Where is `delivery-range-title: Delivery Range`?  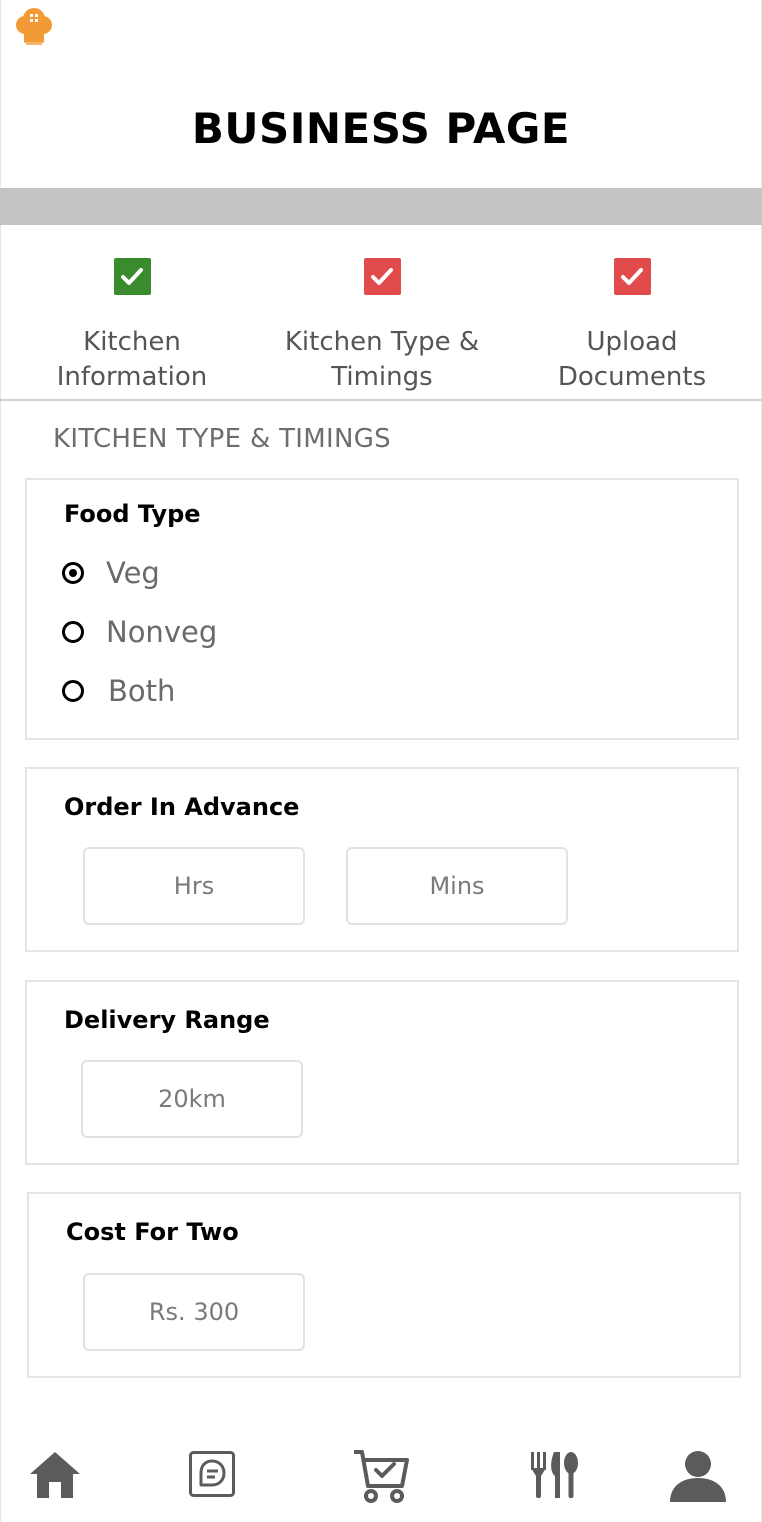 delivery-range-title: Delivery Range is located at coordinates (167, 1020).